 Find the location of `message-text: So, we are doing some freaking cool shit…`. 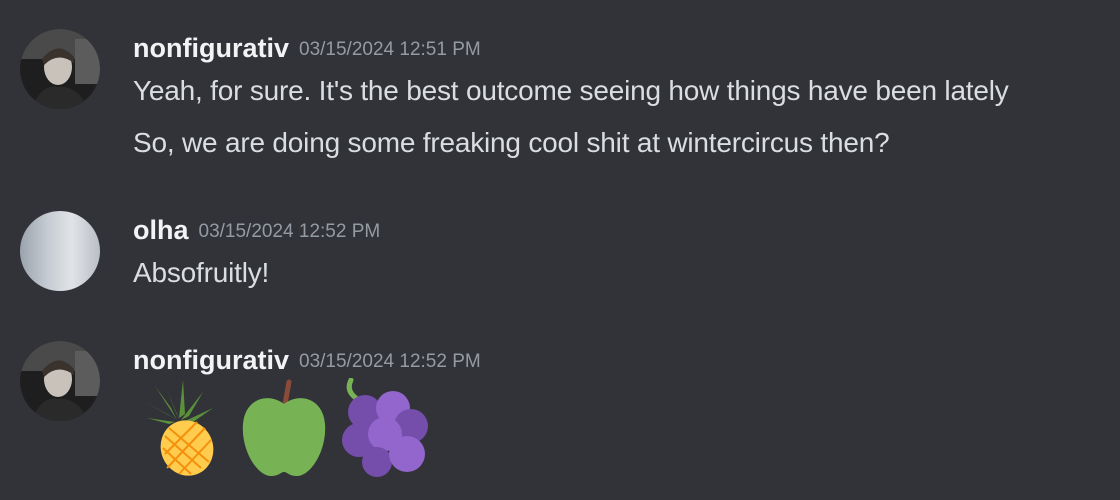

message-text: So, we are doing some freaking cool shit… is located at coordinates (511, 142).